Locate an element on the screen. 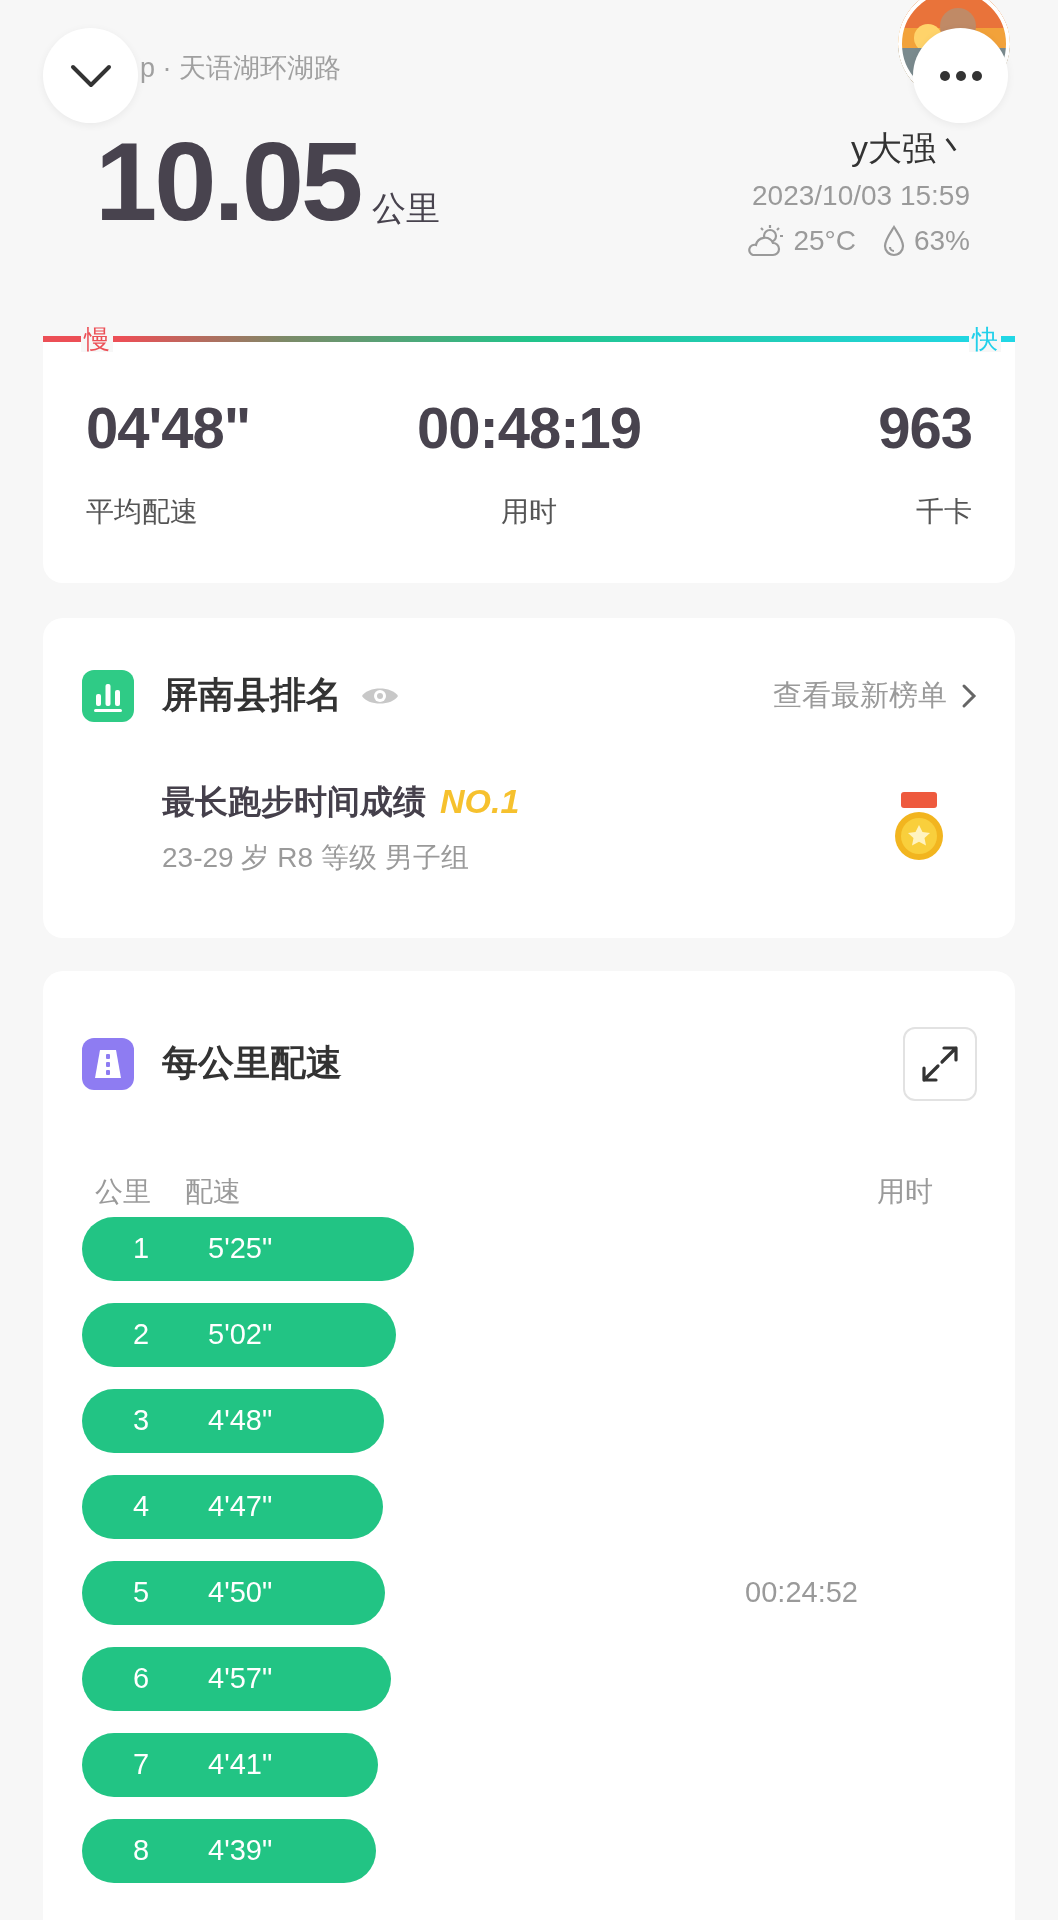 The height and width of the screenshot is (1920, 1058). achievement-title: 最长跑步时间成绩 is located at coordinates (294, 801).